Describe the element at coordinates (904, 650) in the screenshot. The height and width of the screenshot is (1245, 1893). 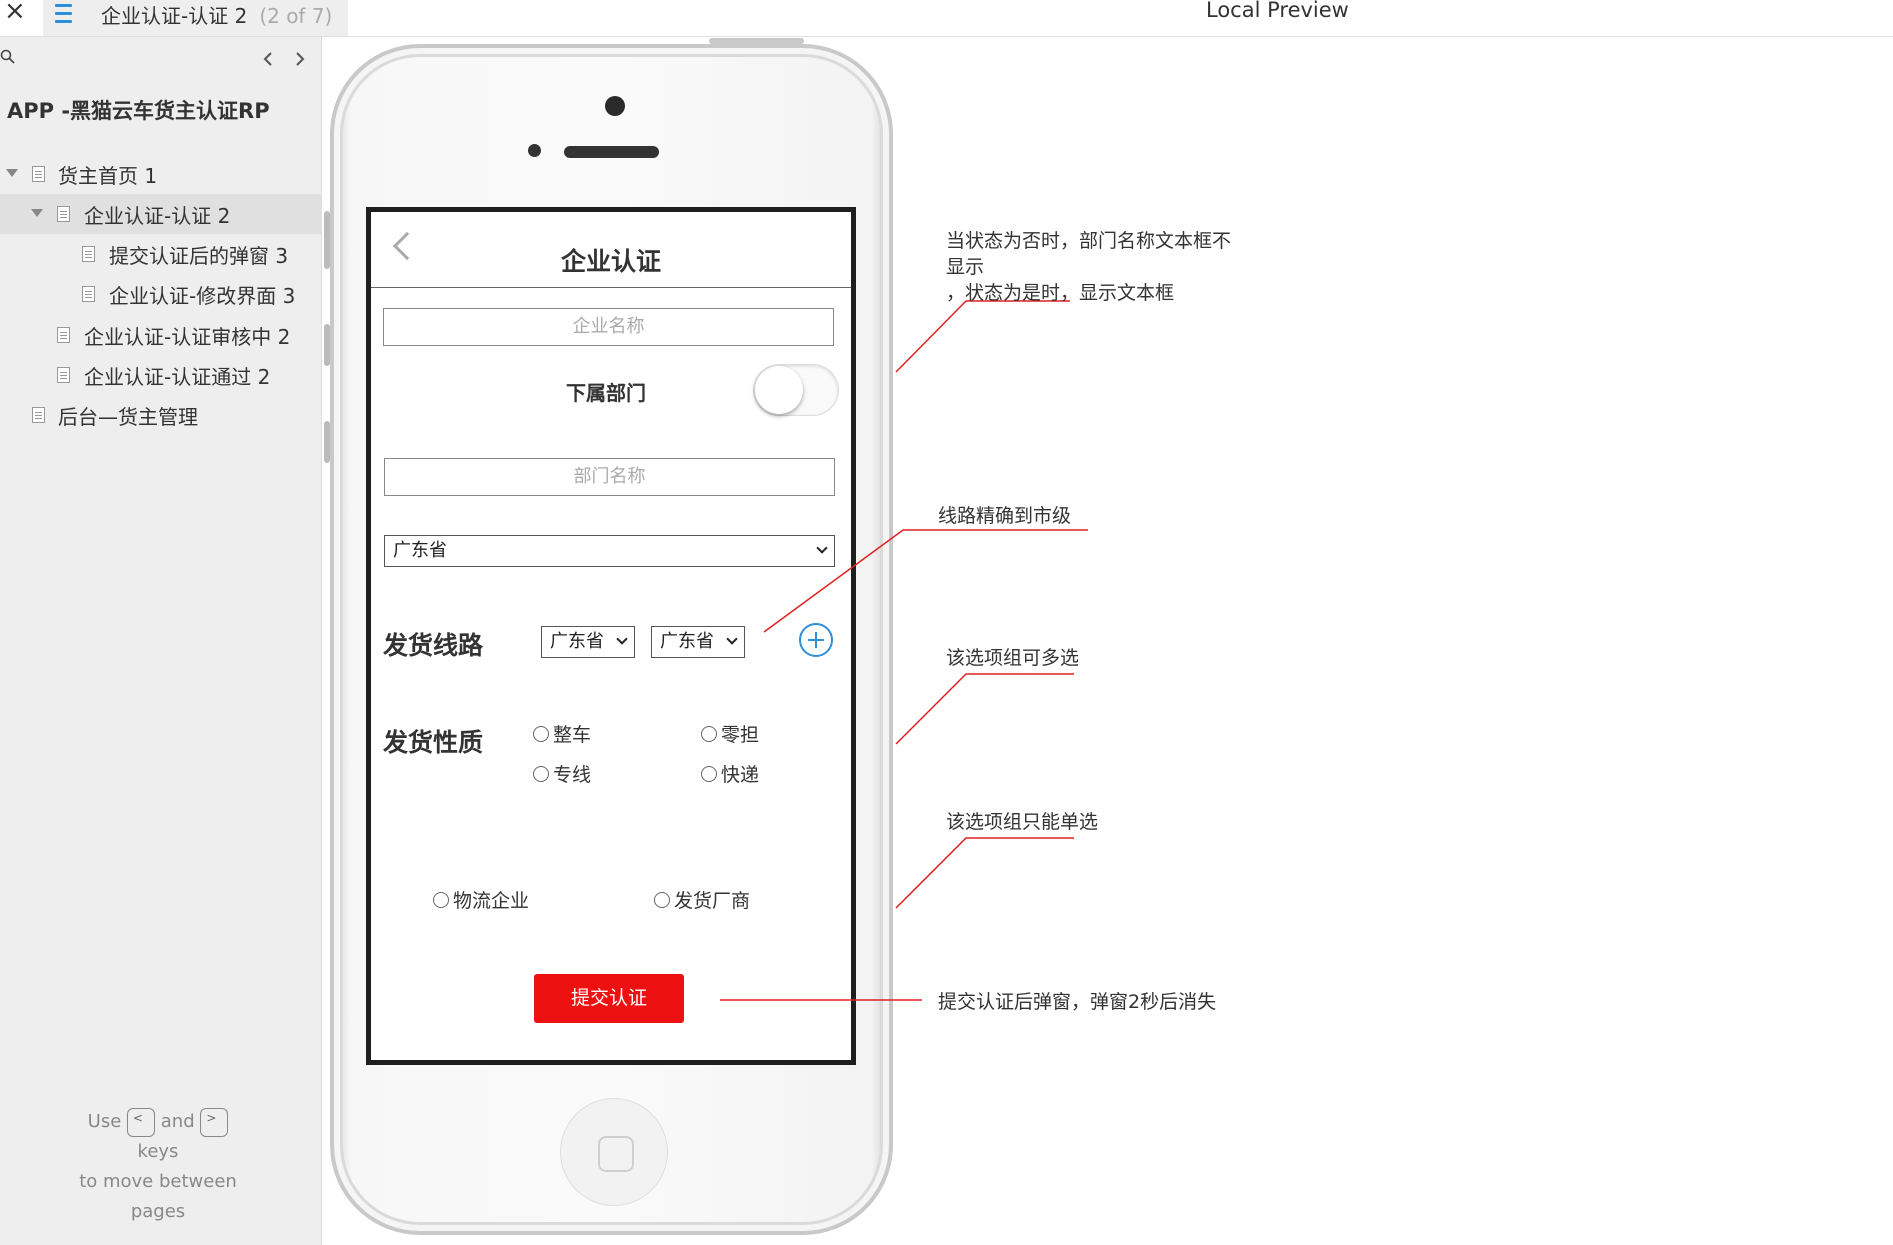
I see `annotation-lines` at that location.